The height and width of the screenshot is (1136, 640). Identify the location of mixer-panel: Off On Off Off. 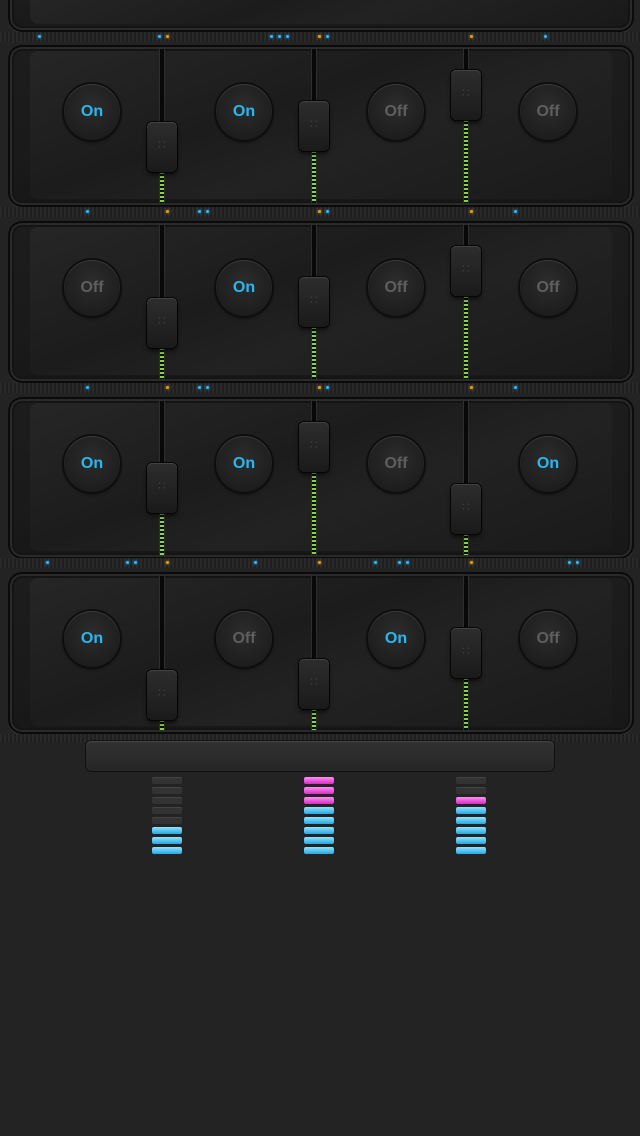
(321, 302).